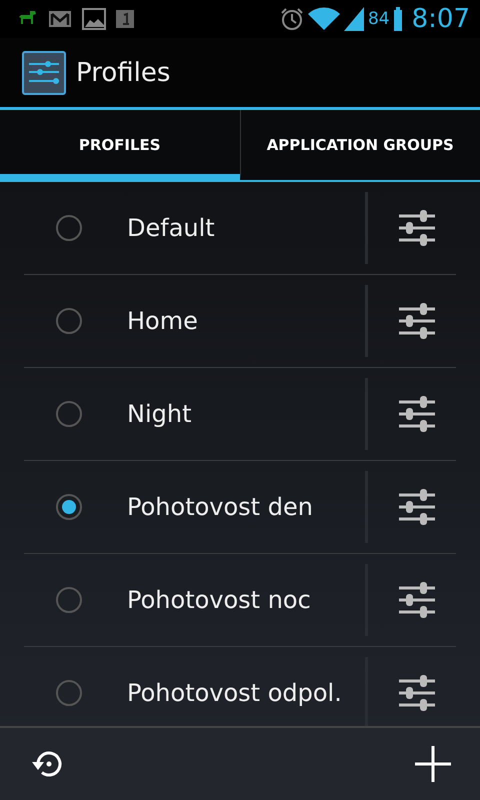  What do you see at coordinates (360, 145) in the screenshot?
I see `tab: APPLICATION GROUPS` at bounding box center [360, 145].